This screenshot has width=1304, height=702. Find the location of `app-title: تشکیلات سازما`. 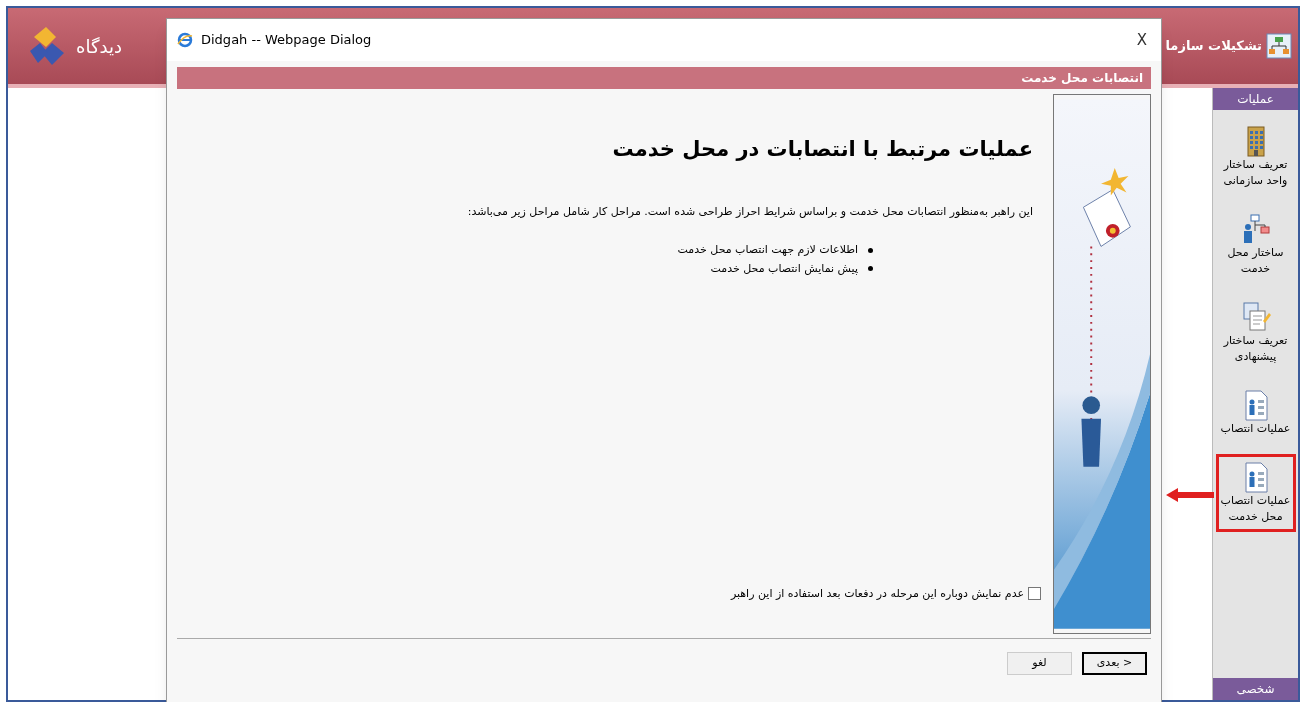

app-title: تشکیلات سازما is located at coordinates (1213, 46).